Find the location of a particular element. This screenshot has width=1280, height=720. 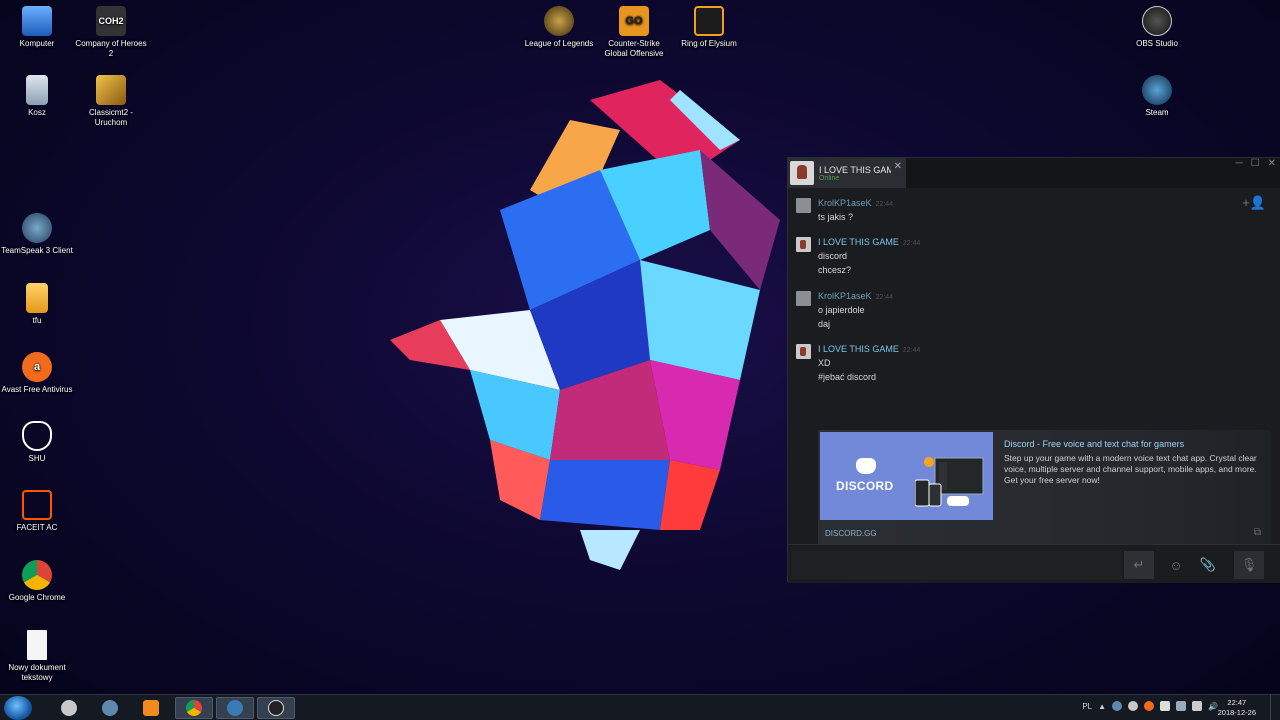

embed-thumbnail: DISCORD is located at coordinates (906, 476).